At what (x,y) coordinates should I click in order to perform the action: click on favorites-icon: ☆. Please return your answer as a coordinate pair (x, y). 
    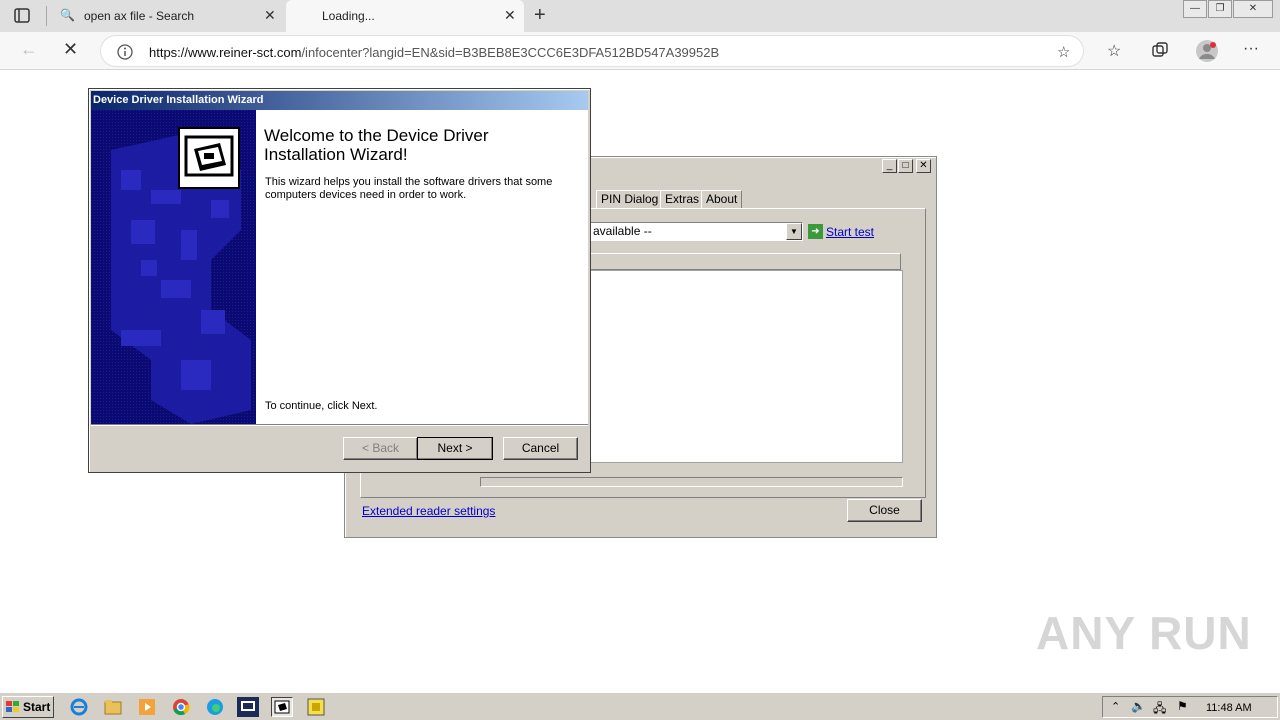
    Looking at the image, I should click on (1114, 51).